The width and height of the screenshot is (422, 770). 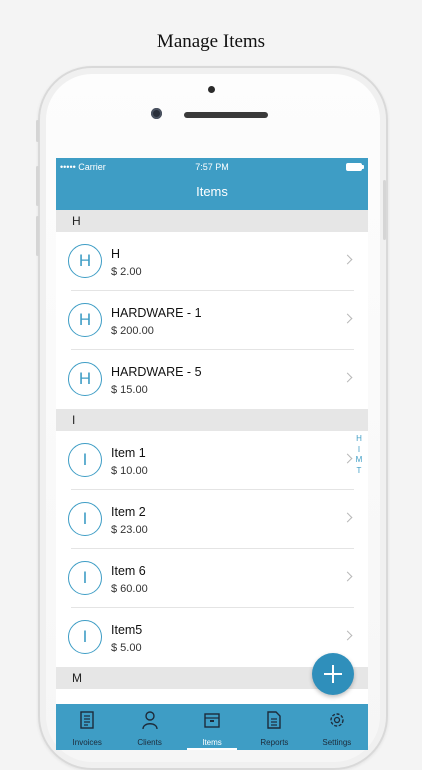 What do you see at coordinates (37, 186) in the screenshot?
I see `phone-volume-up-button` at bounding box center [37, 186].